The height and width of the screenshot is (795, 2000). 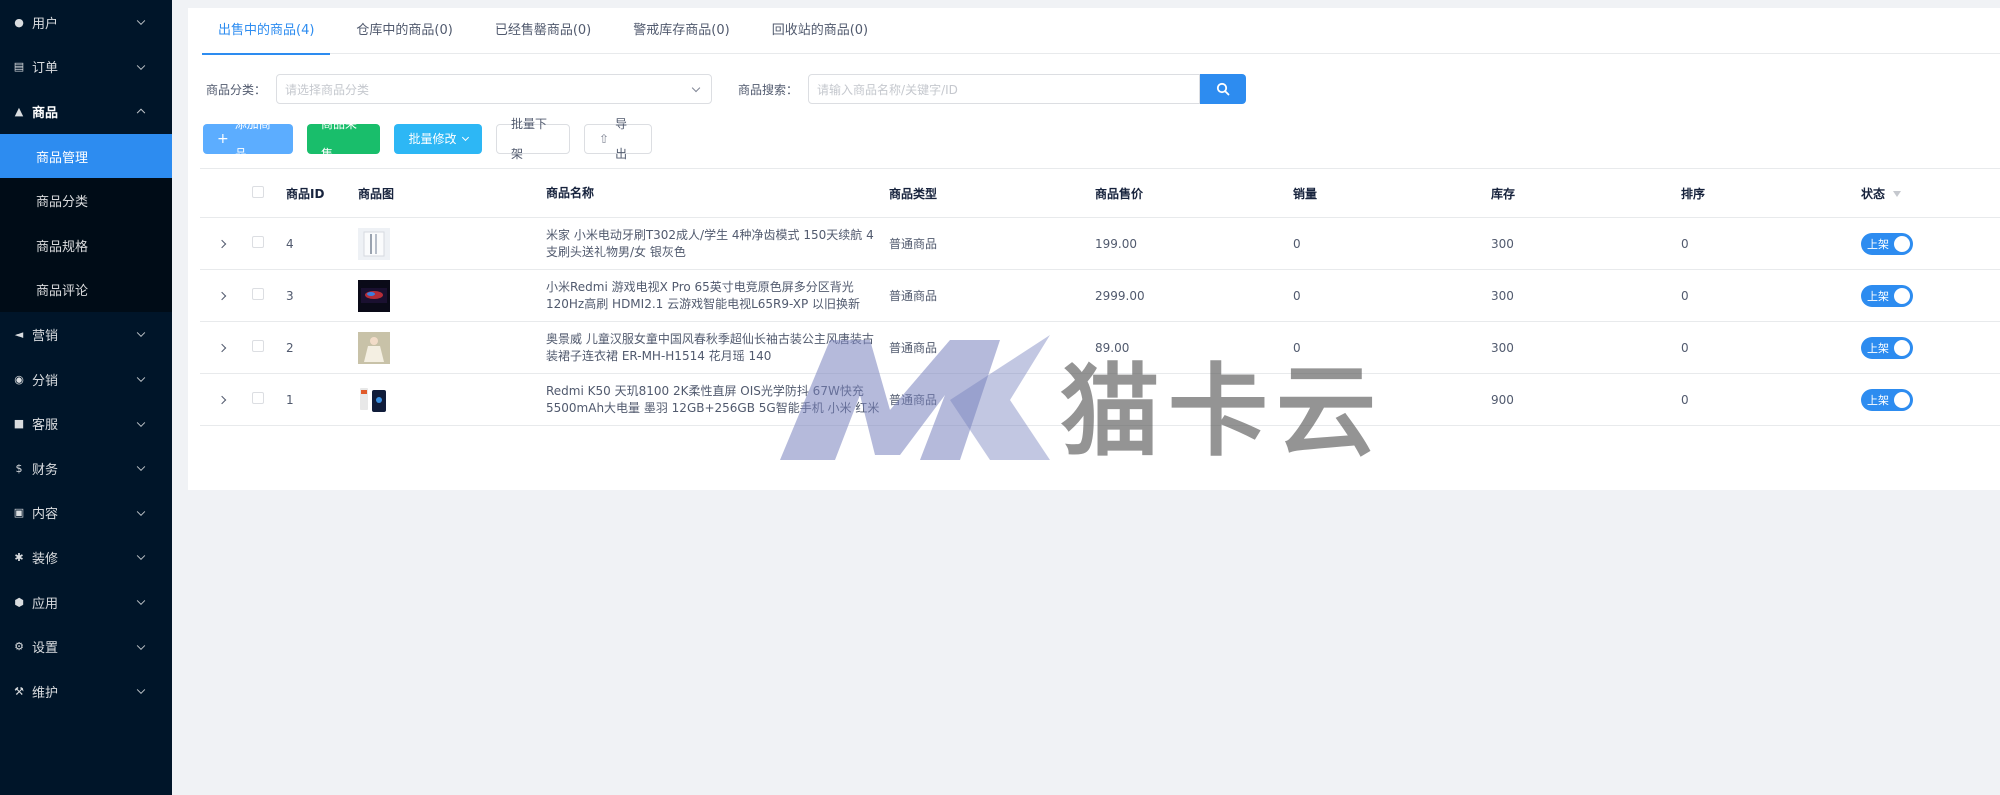 What do you see at coordinates (404, 31) in the screenshot?
I see `tab-in-warehouse: 仓库中的商品(0)` at bounding box center [404, 31].